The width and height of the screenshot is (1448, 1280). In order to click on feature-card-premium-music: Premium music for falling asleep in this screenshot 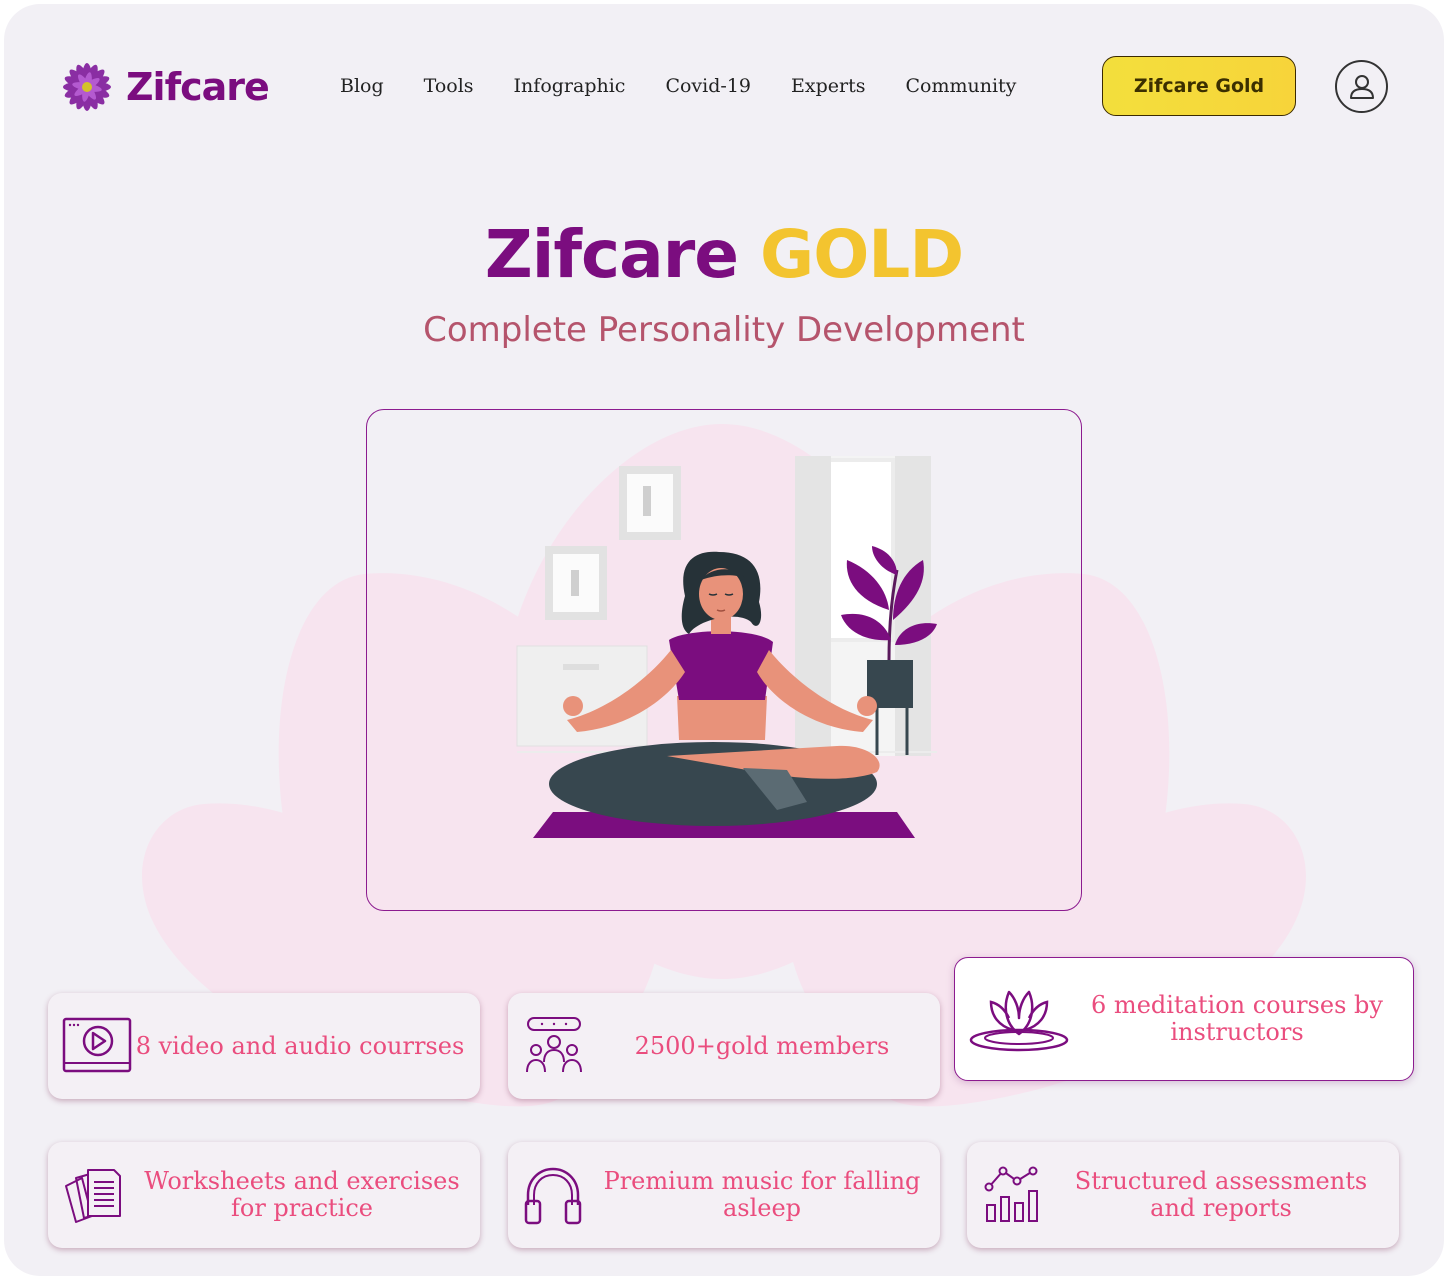, I will do `click(724, 1195)`.